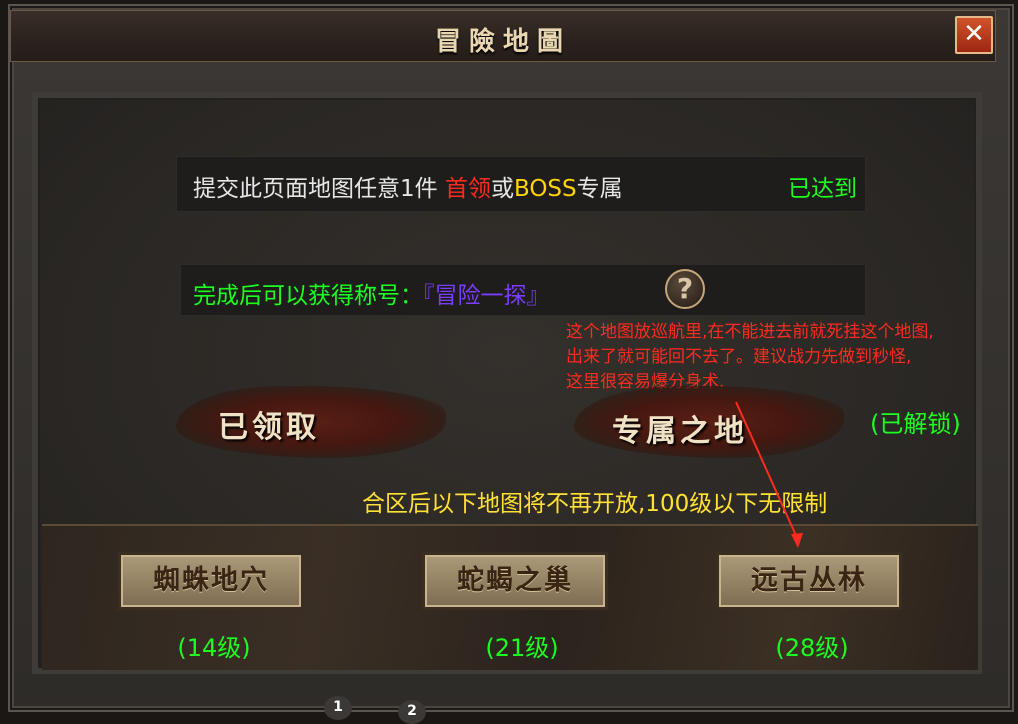 This screenshot has width=1018, height=724. What do you see at coordinates (685, 289) in the screenshot?
I see `help-icon: ?` at bounding box center [685, 289].